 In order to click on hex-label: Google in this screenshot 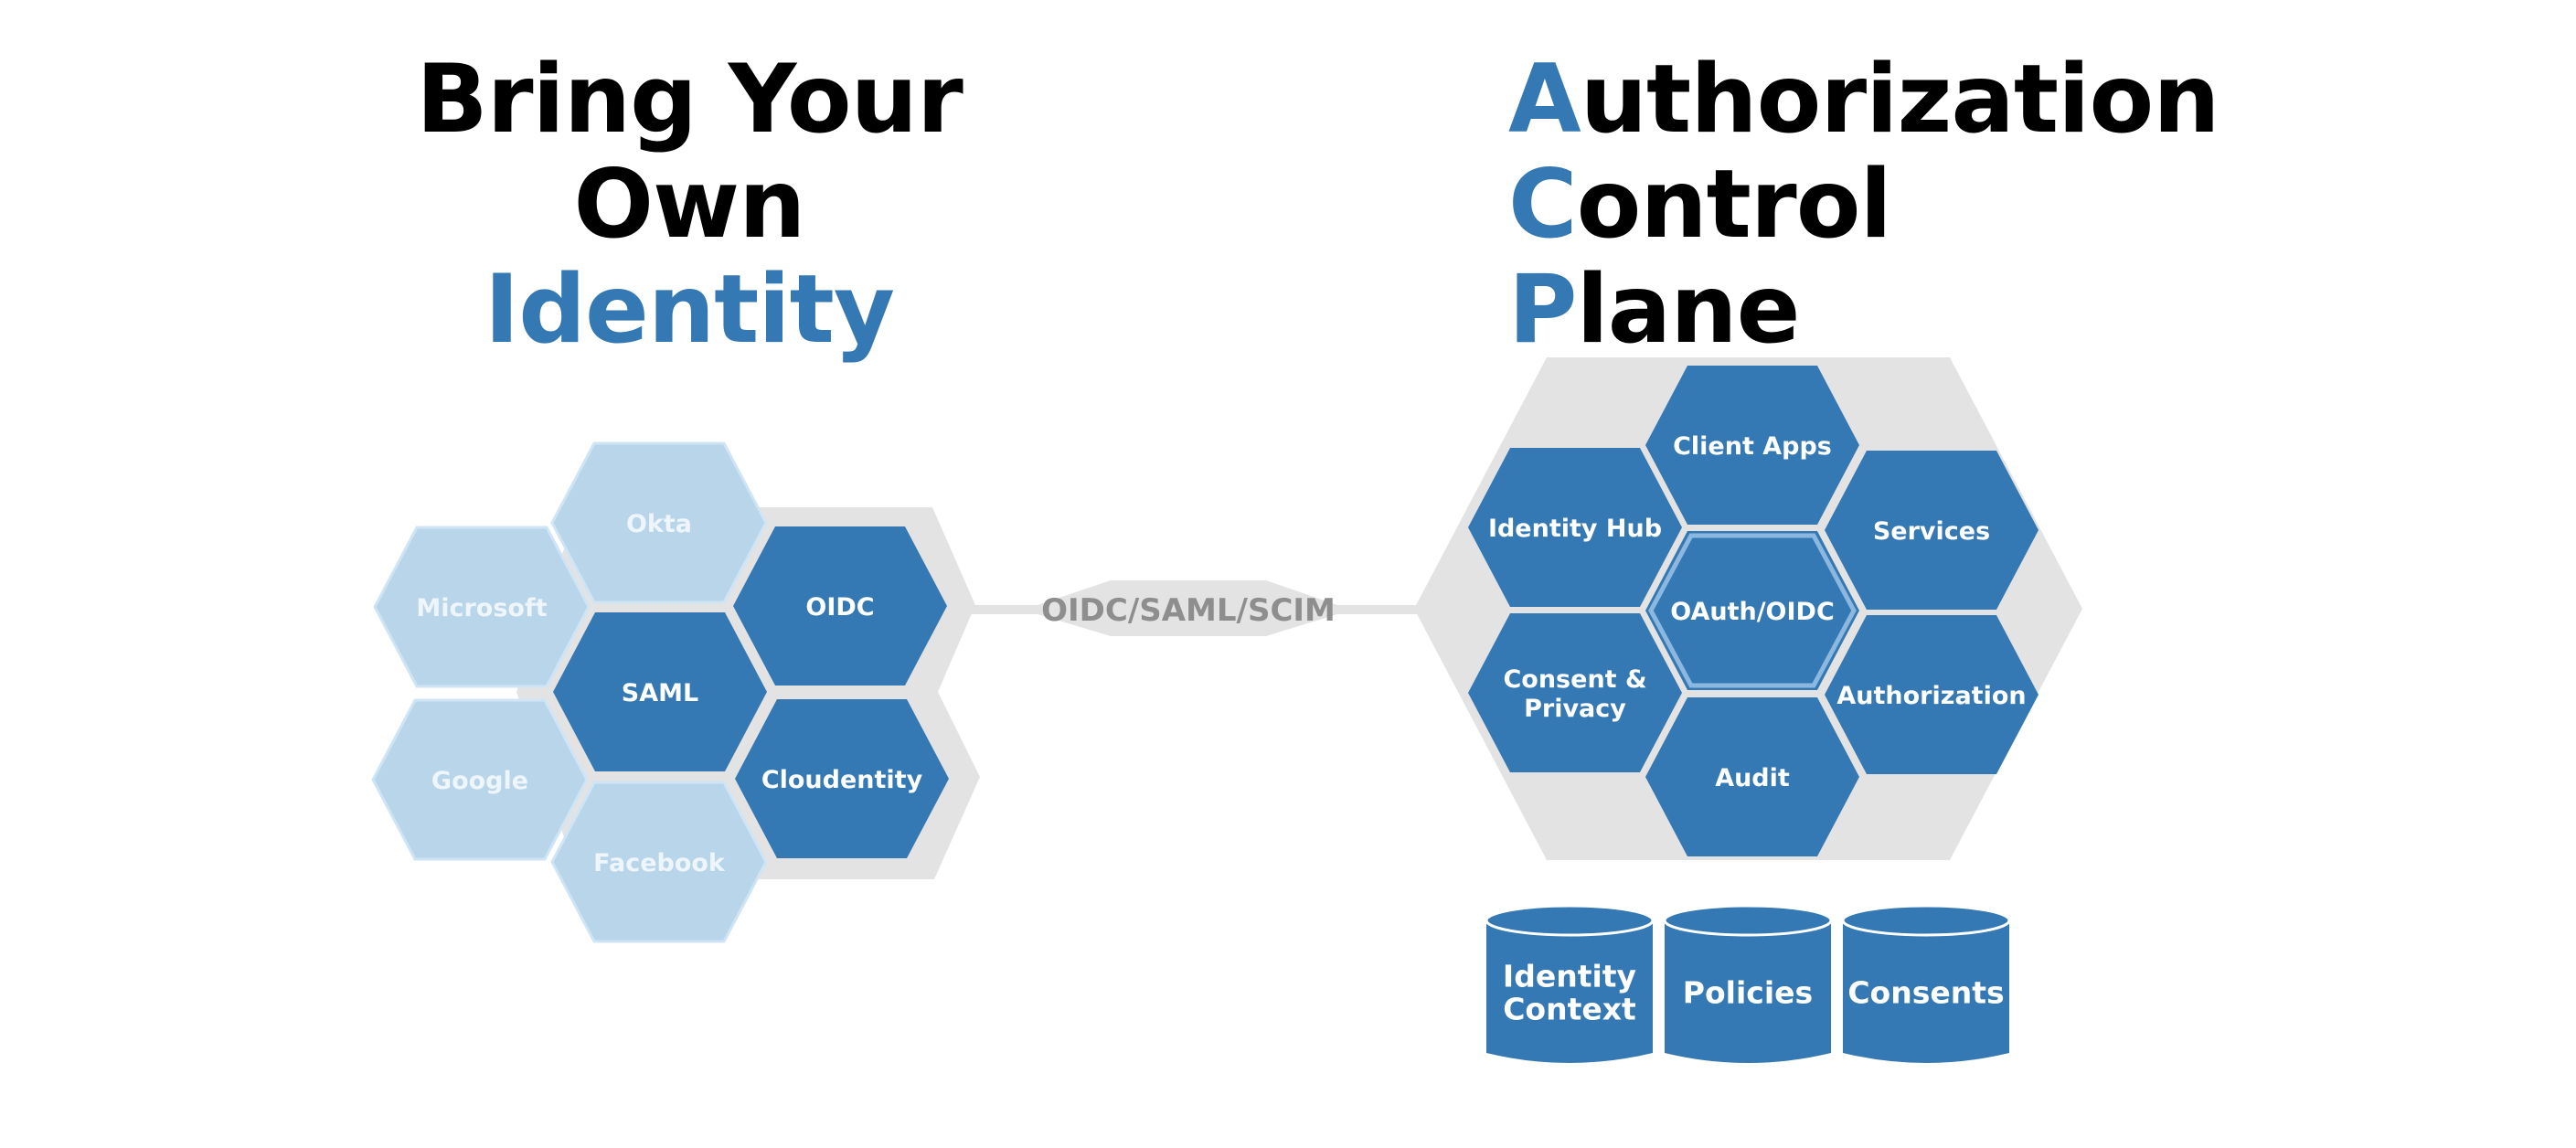, I will do `click(480, 781)`.